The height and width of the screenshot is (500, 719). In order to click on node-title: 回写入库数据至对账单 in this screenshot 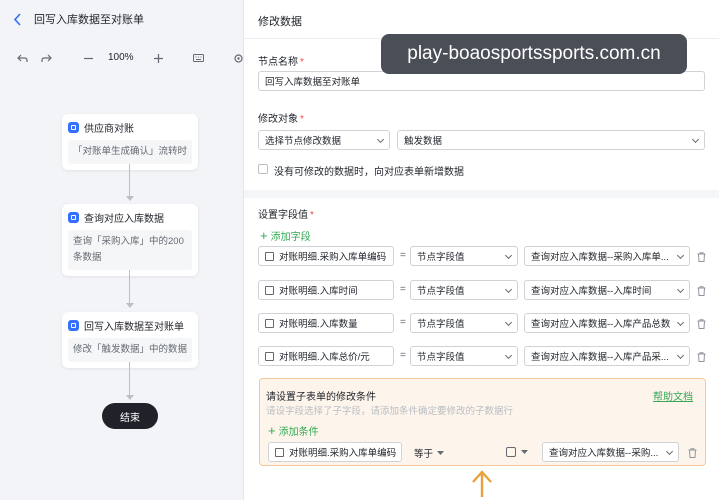, I will do `click(134, 327)`.